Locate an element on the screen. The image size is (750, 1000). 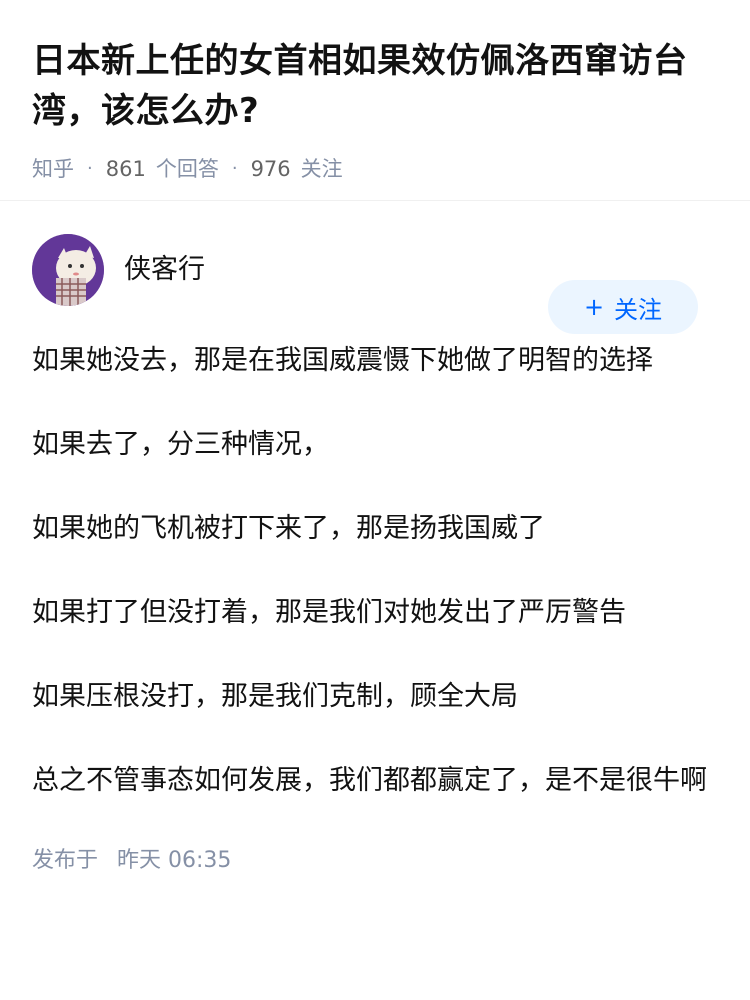
followers-count: 976 is located at coordinates (270, 169).